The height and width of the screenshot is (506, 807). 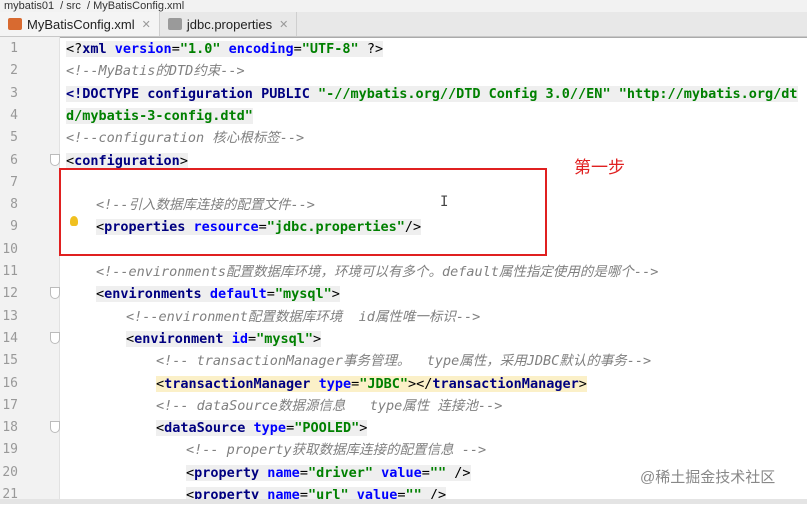 I want to click on code-token-attribute: value, so click(x=401, y=472).